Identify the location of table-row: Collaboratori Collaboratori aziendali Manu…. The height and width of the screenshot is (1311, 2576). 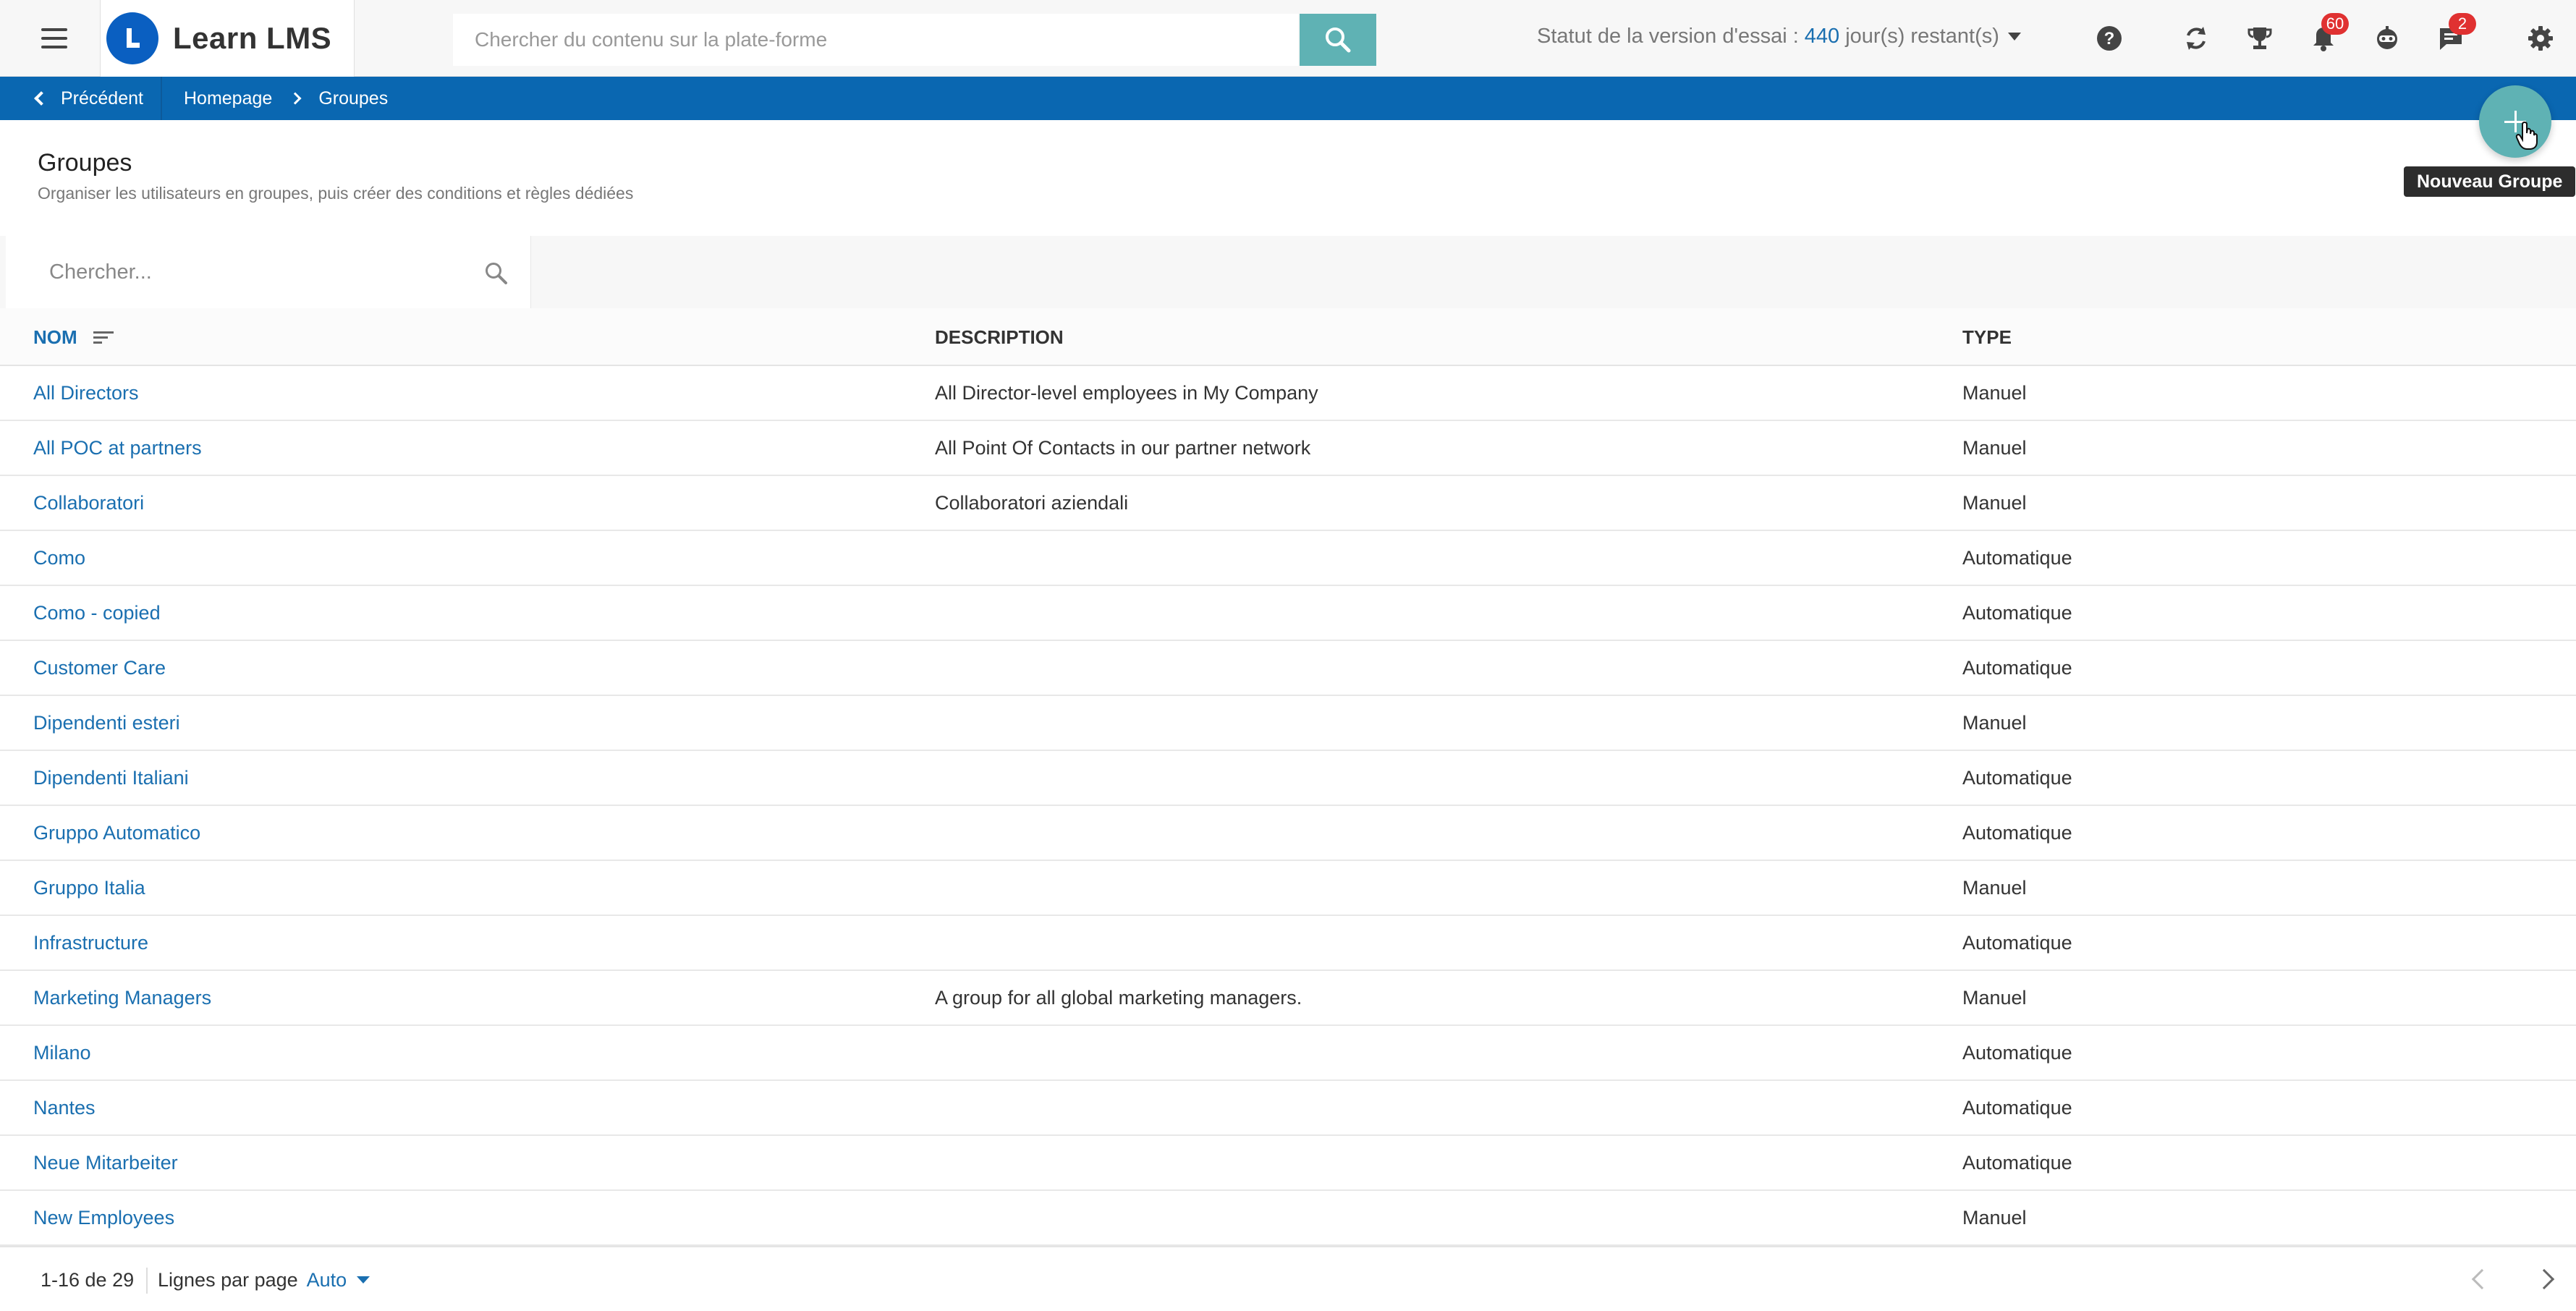
(1288, 503).